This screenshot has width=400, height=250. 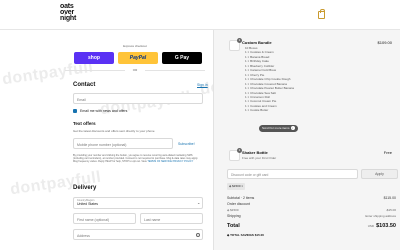 I want to click on shipping-row: Shipping Enter shipping address, so click(x=311, y=216).